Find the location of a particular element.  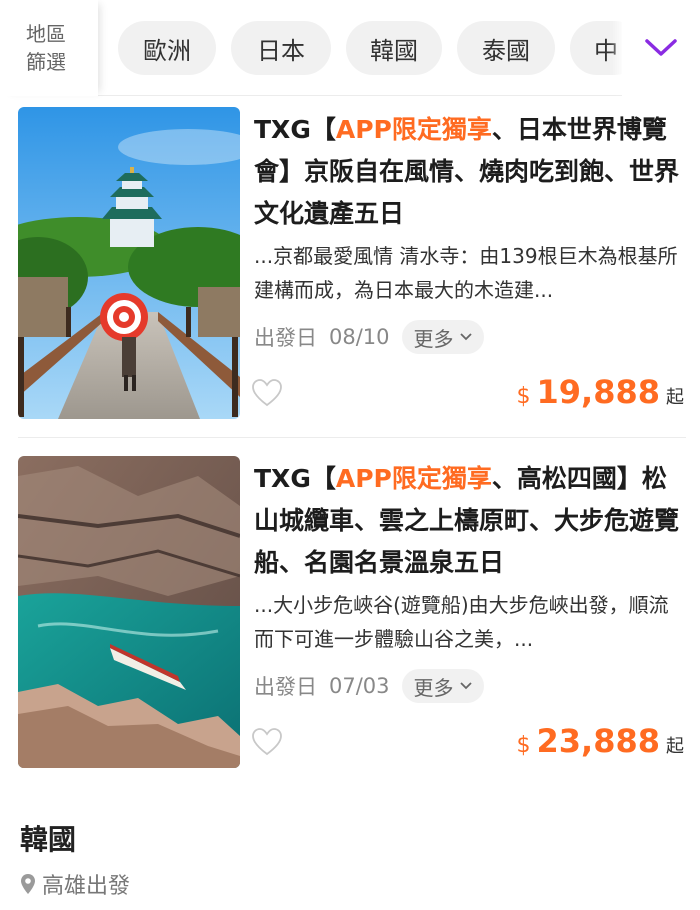

price-block: $ 23,888 起 is located at coordinates (600, 741).